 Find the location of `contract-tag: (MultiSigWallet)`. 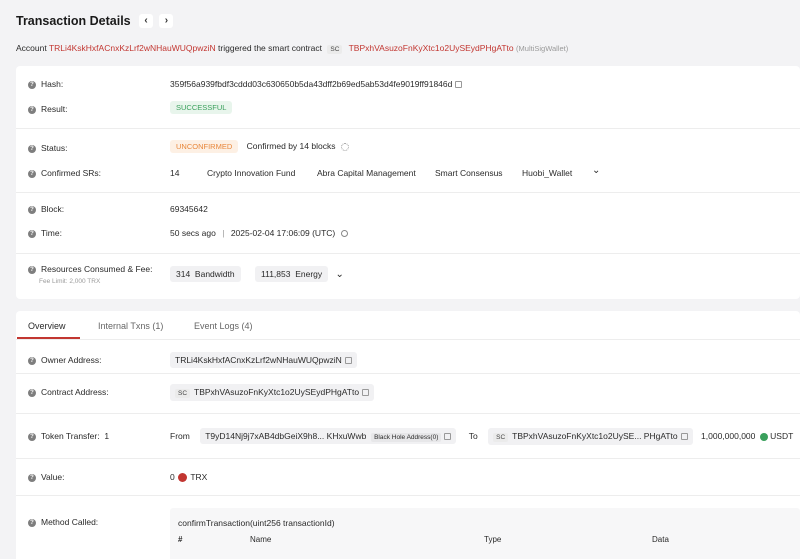

contract-tag: (MultiSigWallet) is located at coordinates (542, 48).